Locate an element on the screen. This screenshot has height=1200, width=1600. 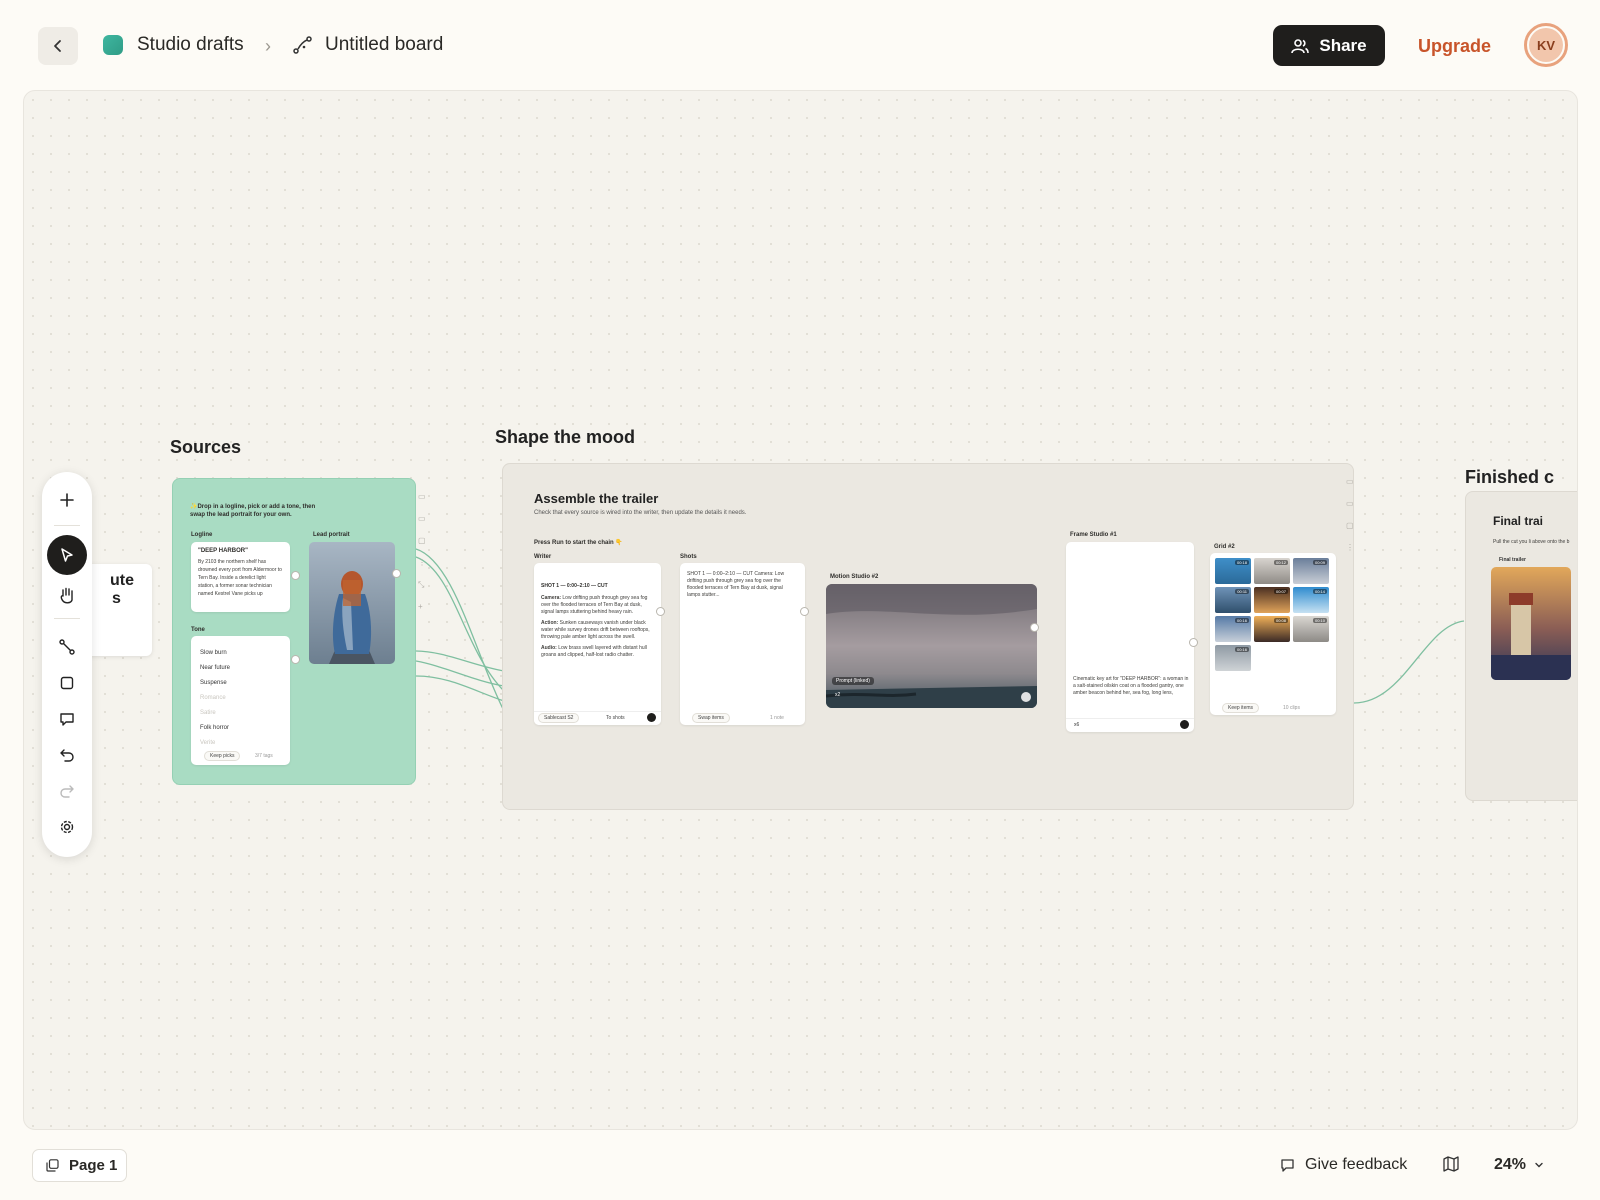
to-shots-select: To shots is located at coordinates (615, 718).